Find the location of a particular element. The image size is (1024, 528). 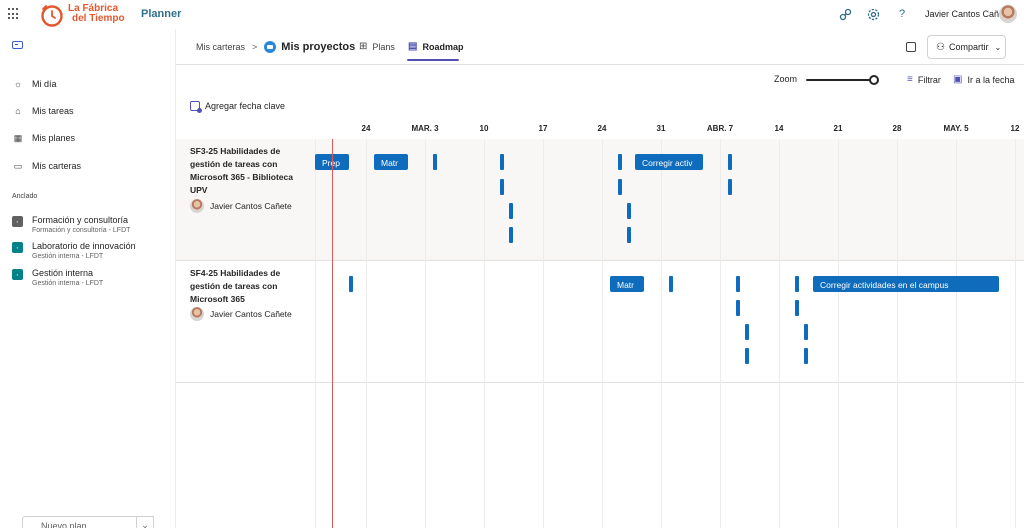

new-plan-button: Nuevo plan is located at coordinates (88, 522).